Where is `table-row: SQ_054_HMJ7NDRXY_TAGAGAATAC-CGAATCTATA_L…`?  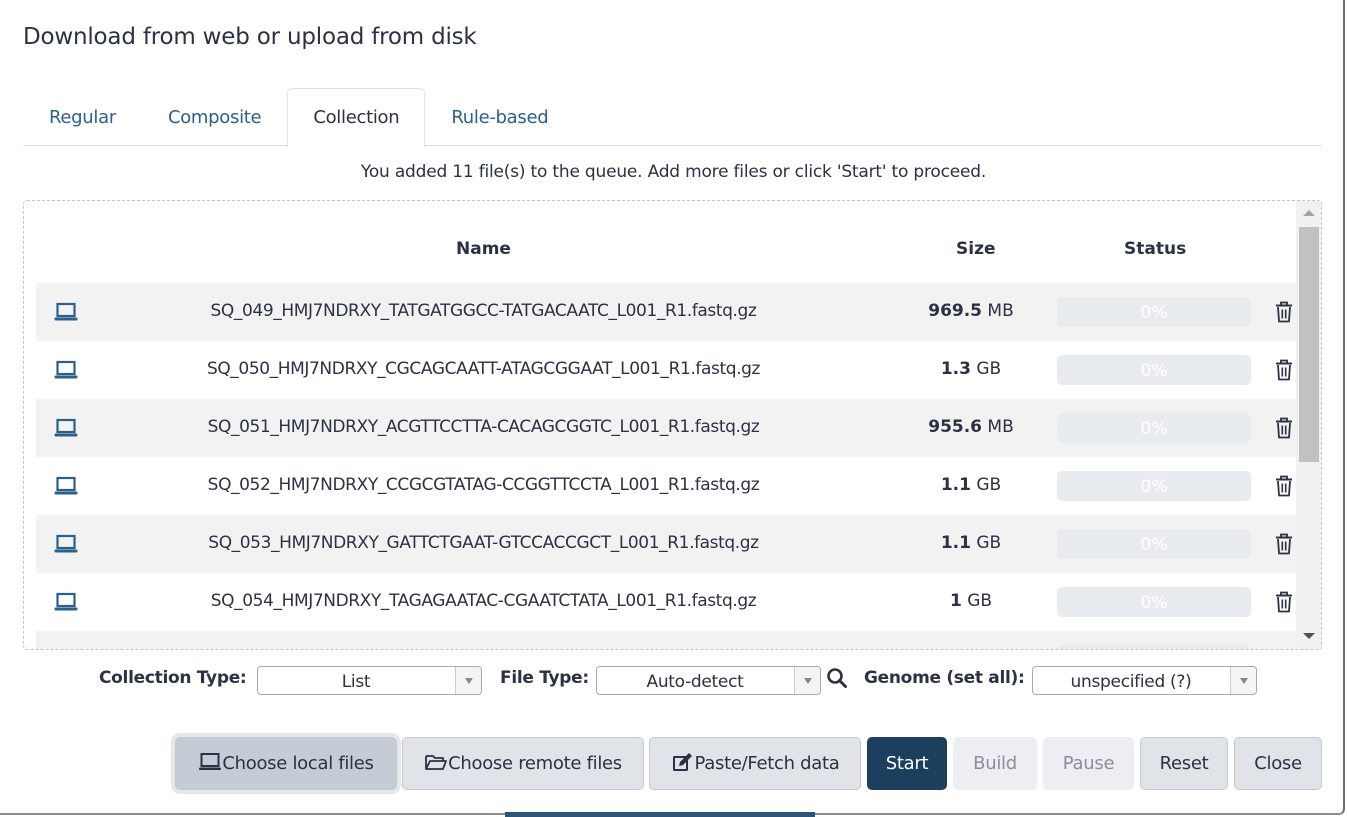 table-row: SQ_054_HMJ7NDRXY_TAGAGAATAC-CGAATCTATA_L… is located at coordinates (666, 602).